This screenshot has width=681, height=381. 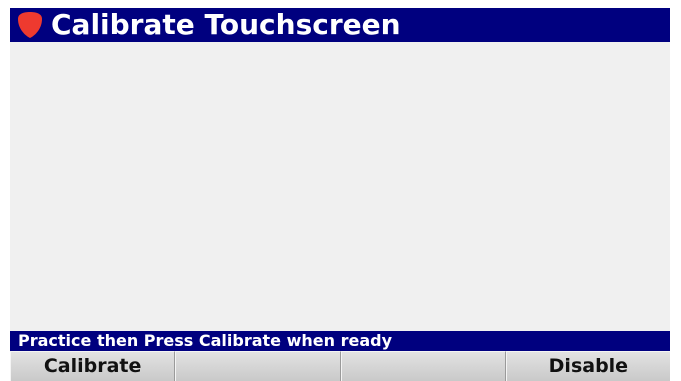 I want to click on softkey-3-button, so click(x=423, y=366).